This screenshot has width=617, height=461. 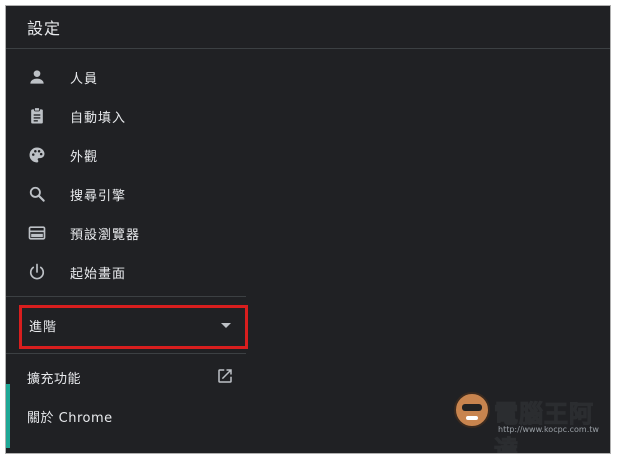 What do you see at coordinates (37, 155) in the screenshot?
I see `palette-icon` at bounding box center [37, 155].